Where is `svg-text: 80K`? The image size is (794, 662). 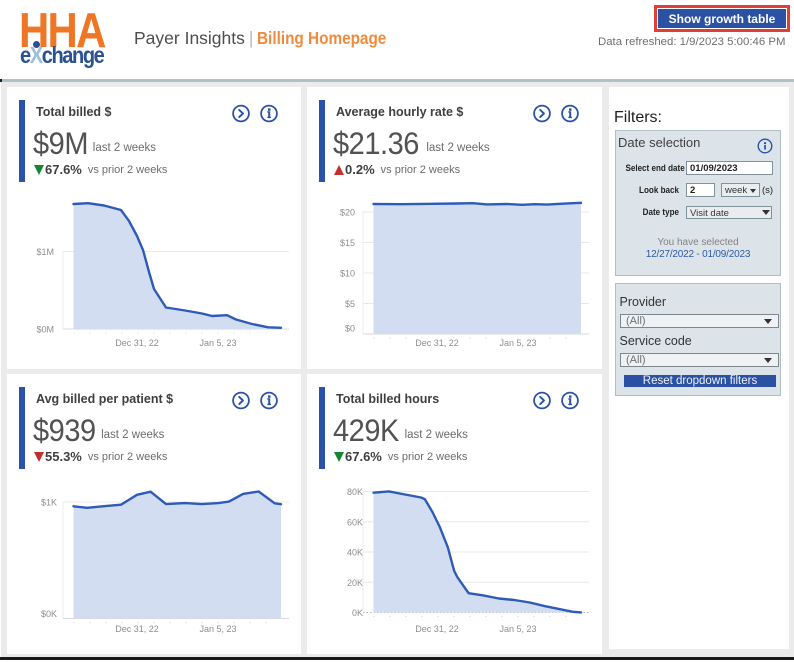 svg-text: 80K is located at coordinates (355, 492).